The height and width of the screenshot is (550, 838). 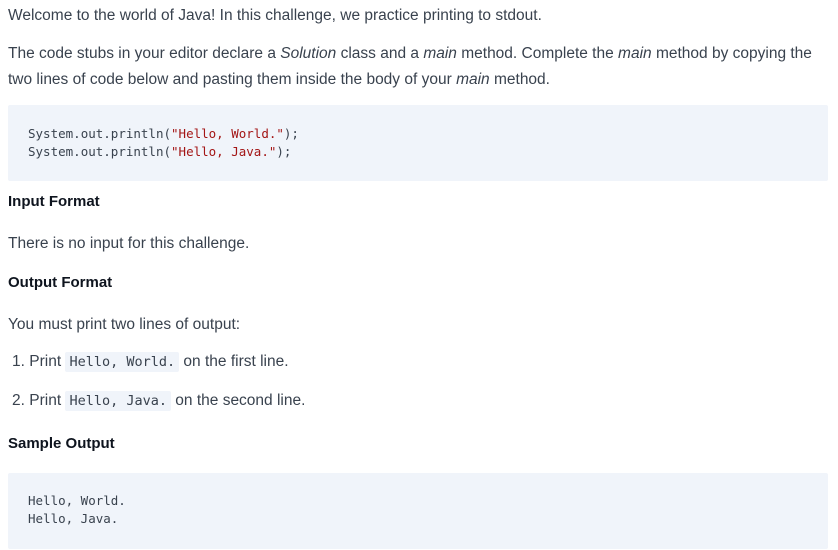 I want to click on input-format-text: There is no input for this challenge., so click(x=129, y=243).